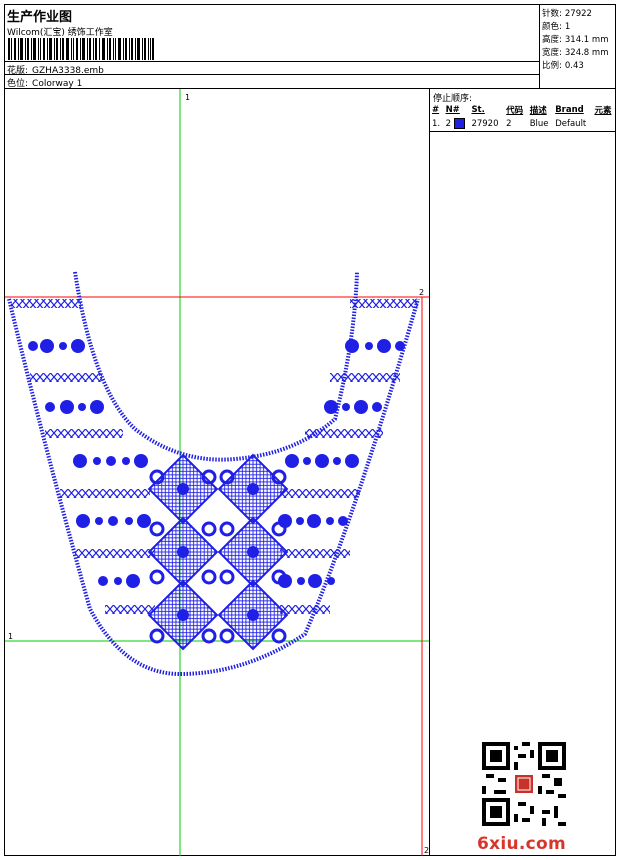 The height and width of the screenshot is (860, 620). What do you see at coordinates (421, 292) in the screenshot?
I see `guide-label-right-top: 2` at bounding box center [421, 292].